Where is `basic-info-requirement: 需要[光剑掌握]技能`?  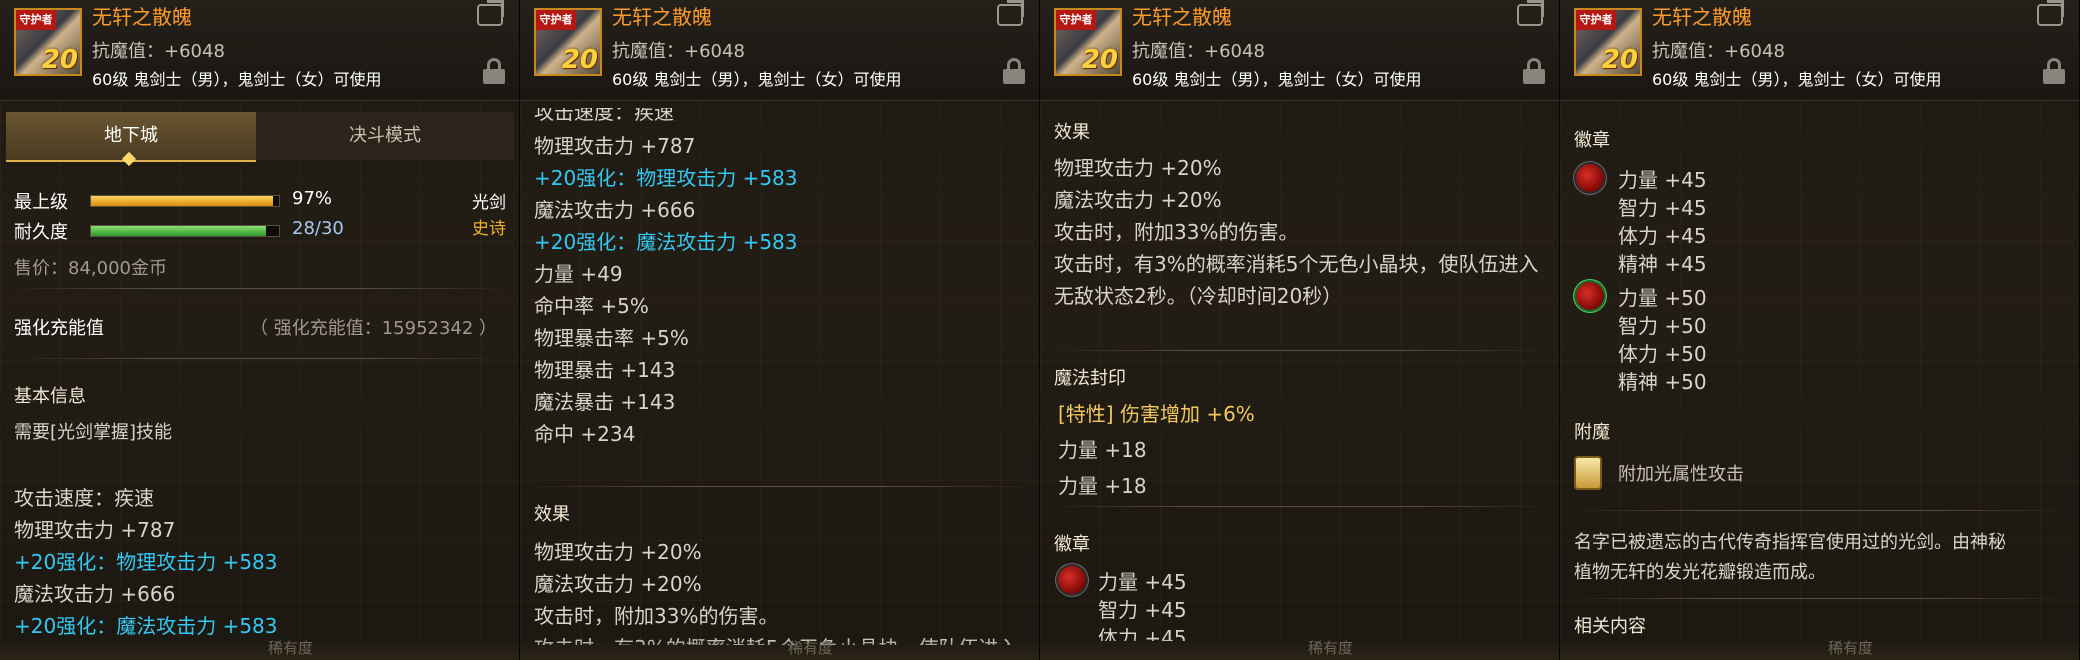 basic-info-requirement: 需要[光剑掌握]技能 is located at coordinates (93, 432).